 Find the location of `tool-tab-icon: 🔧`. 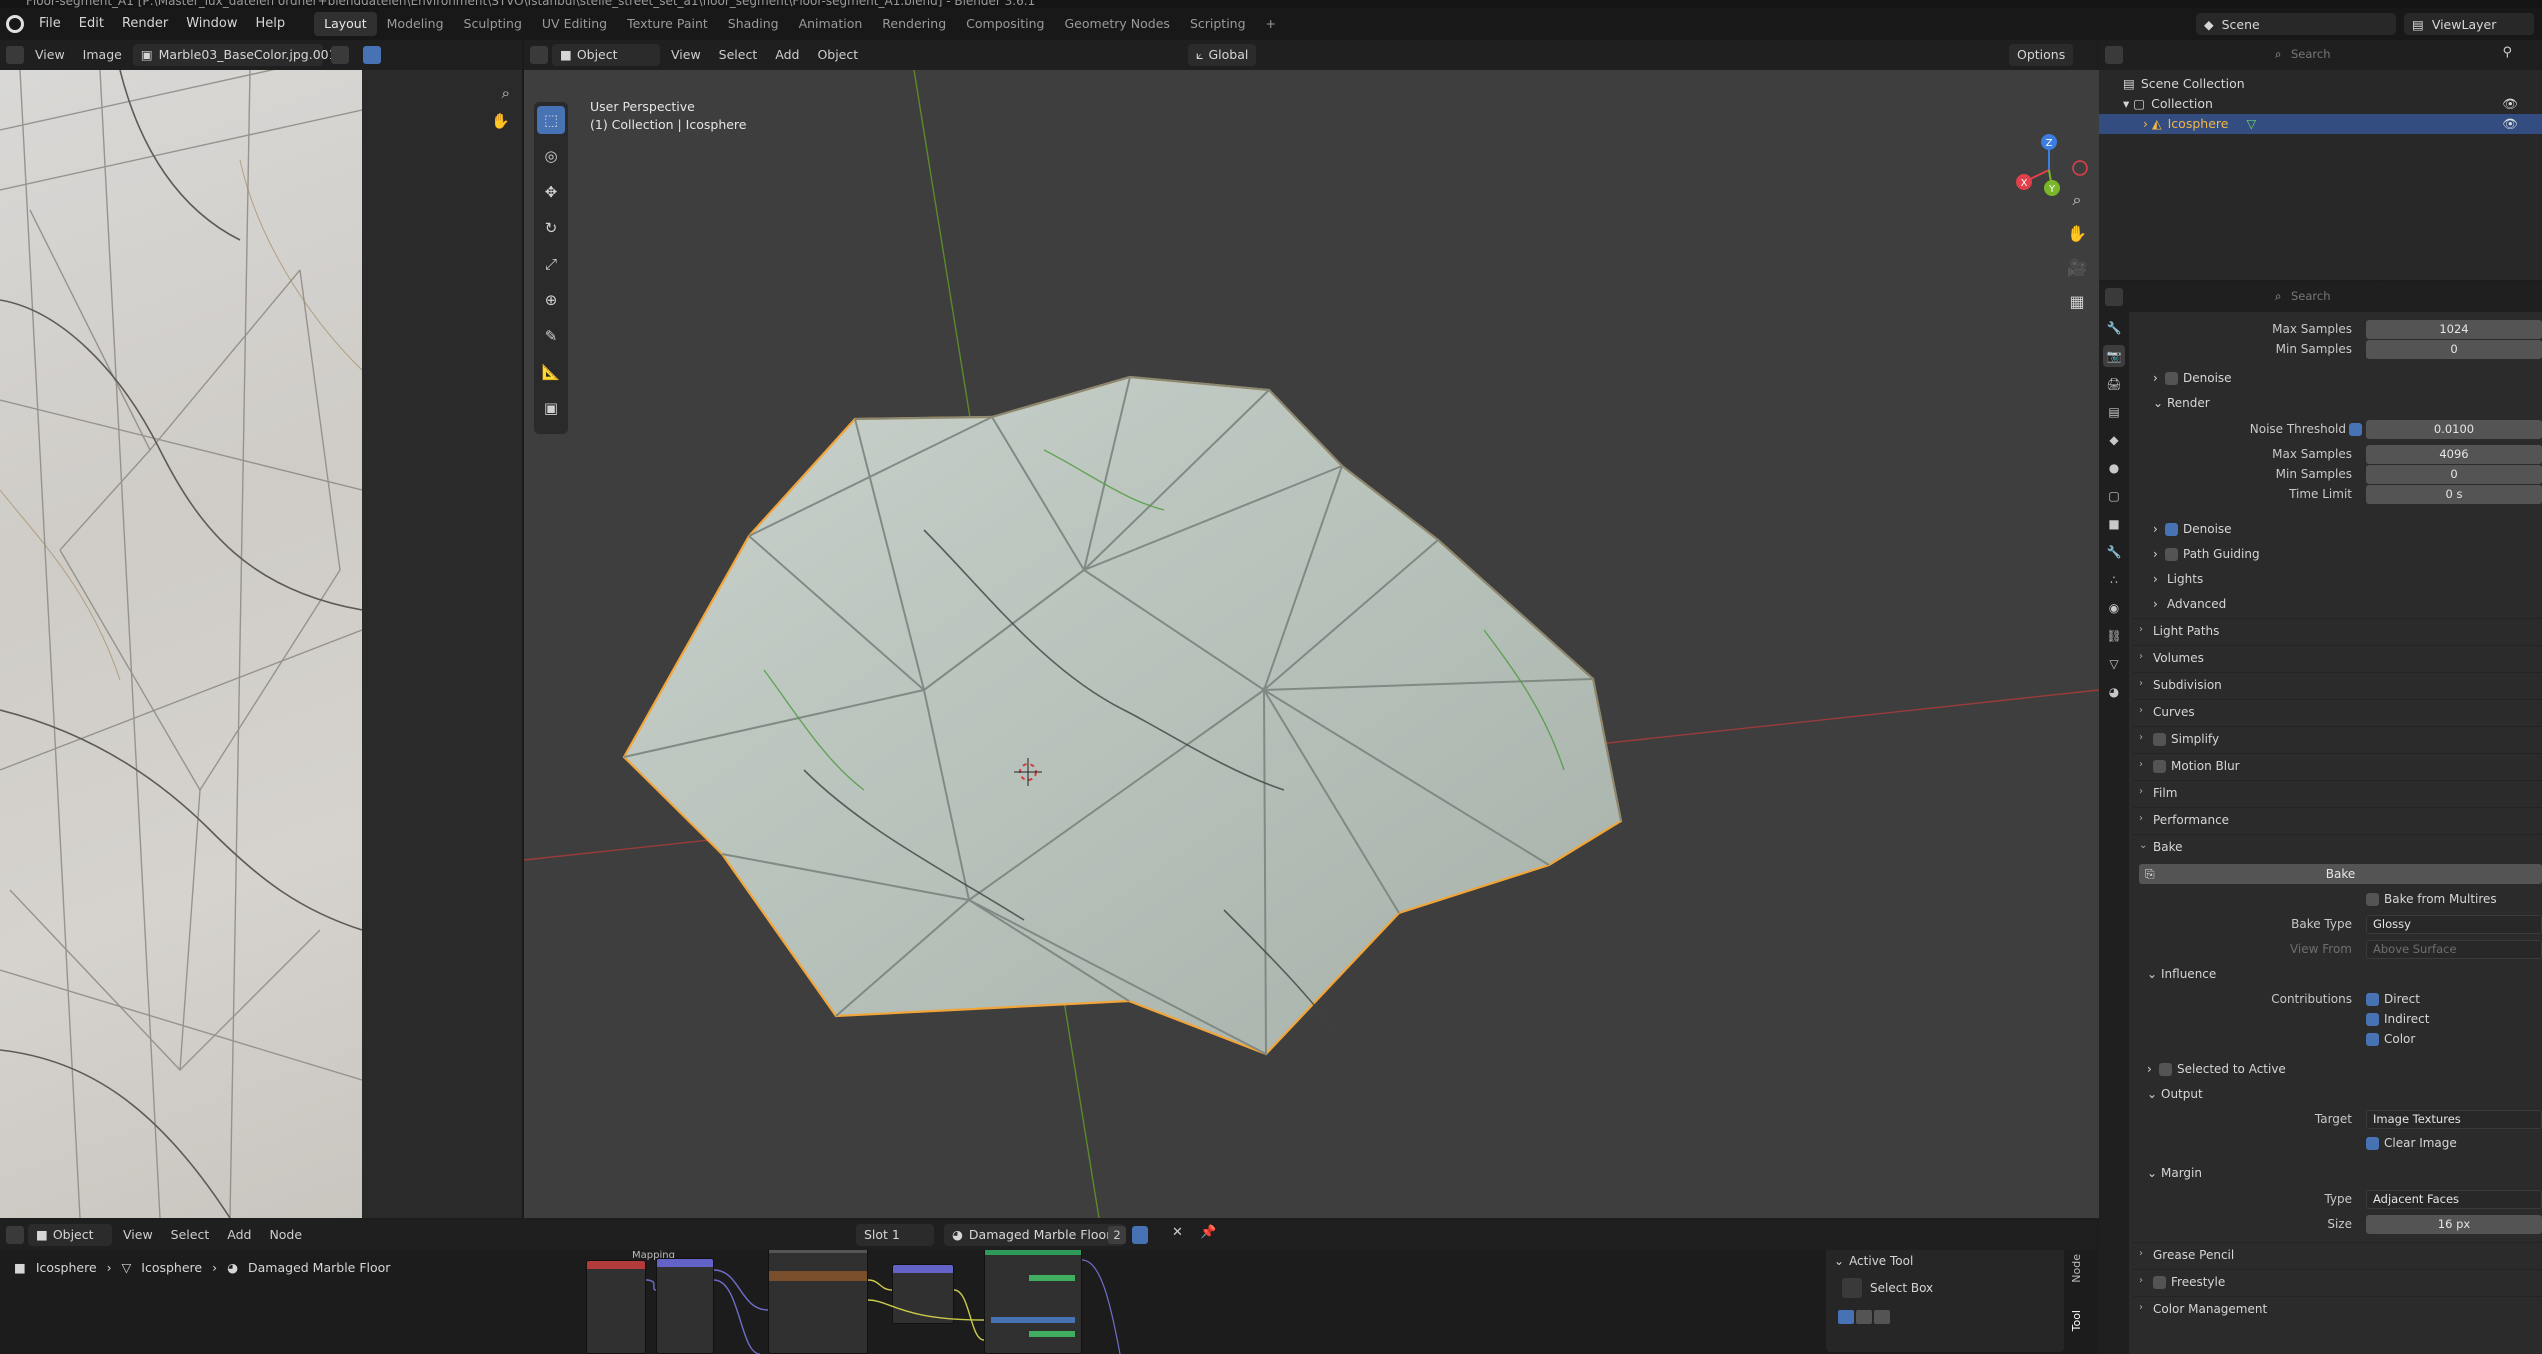

tool-tab-icon: 🔧 is located at coordinates (2114, 328).